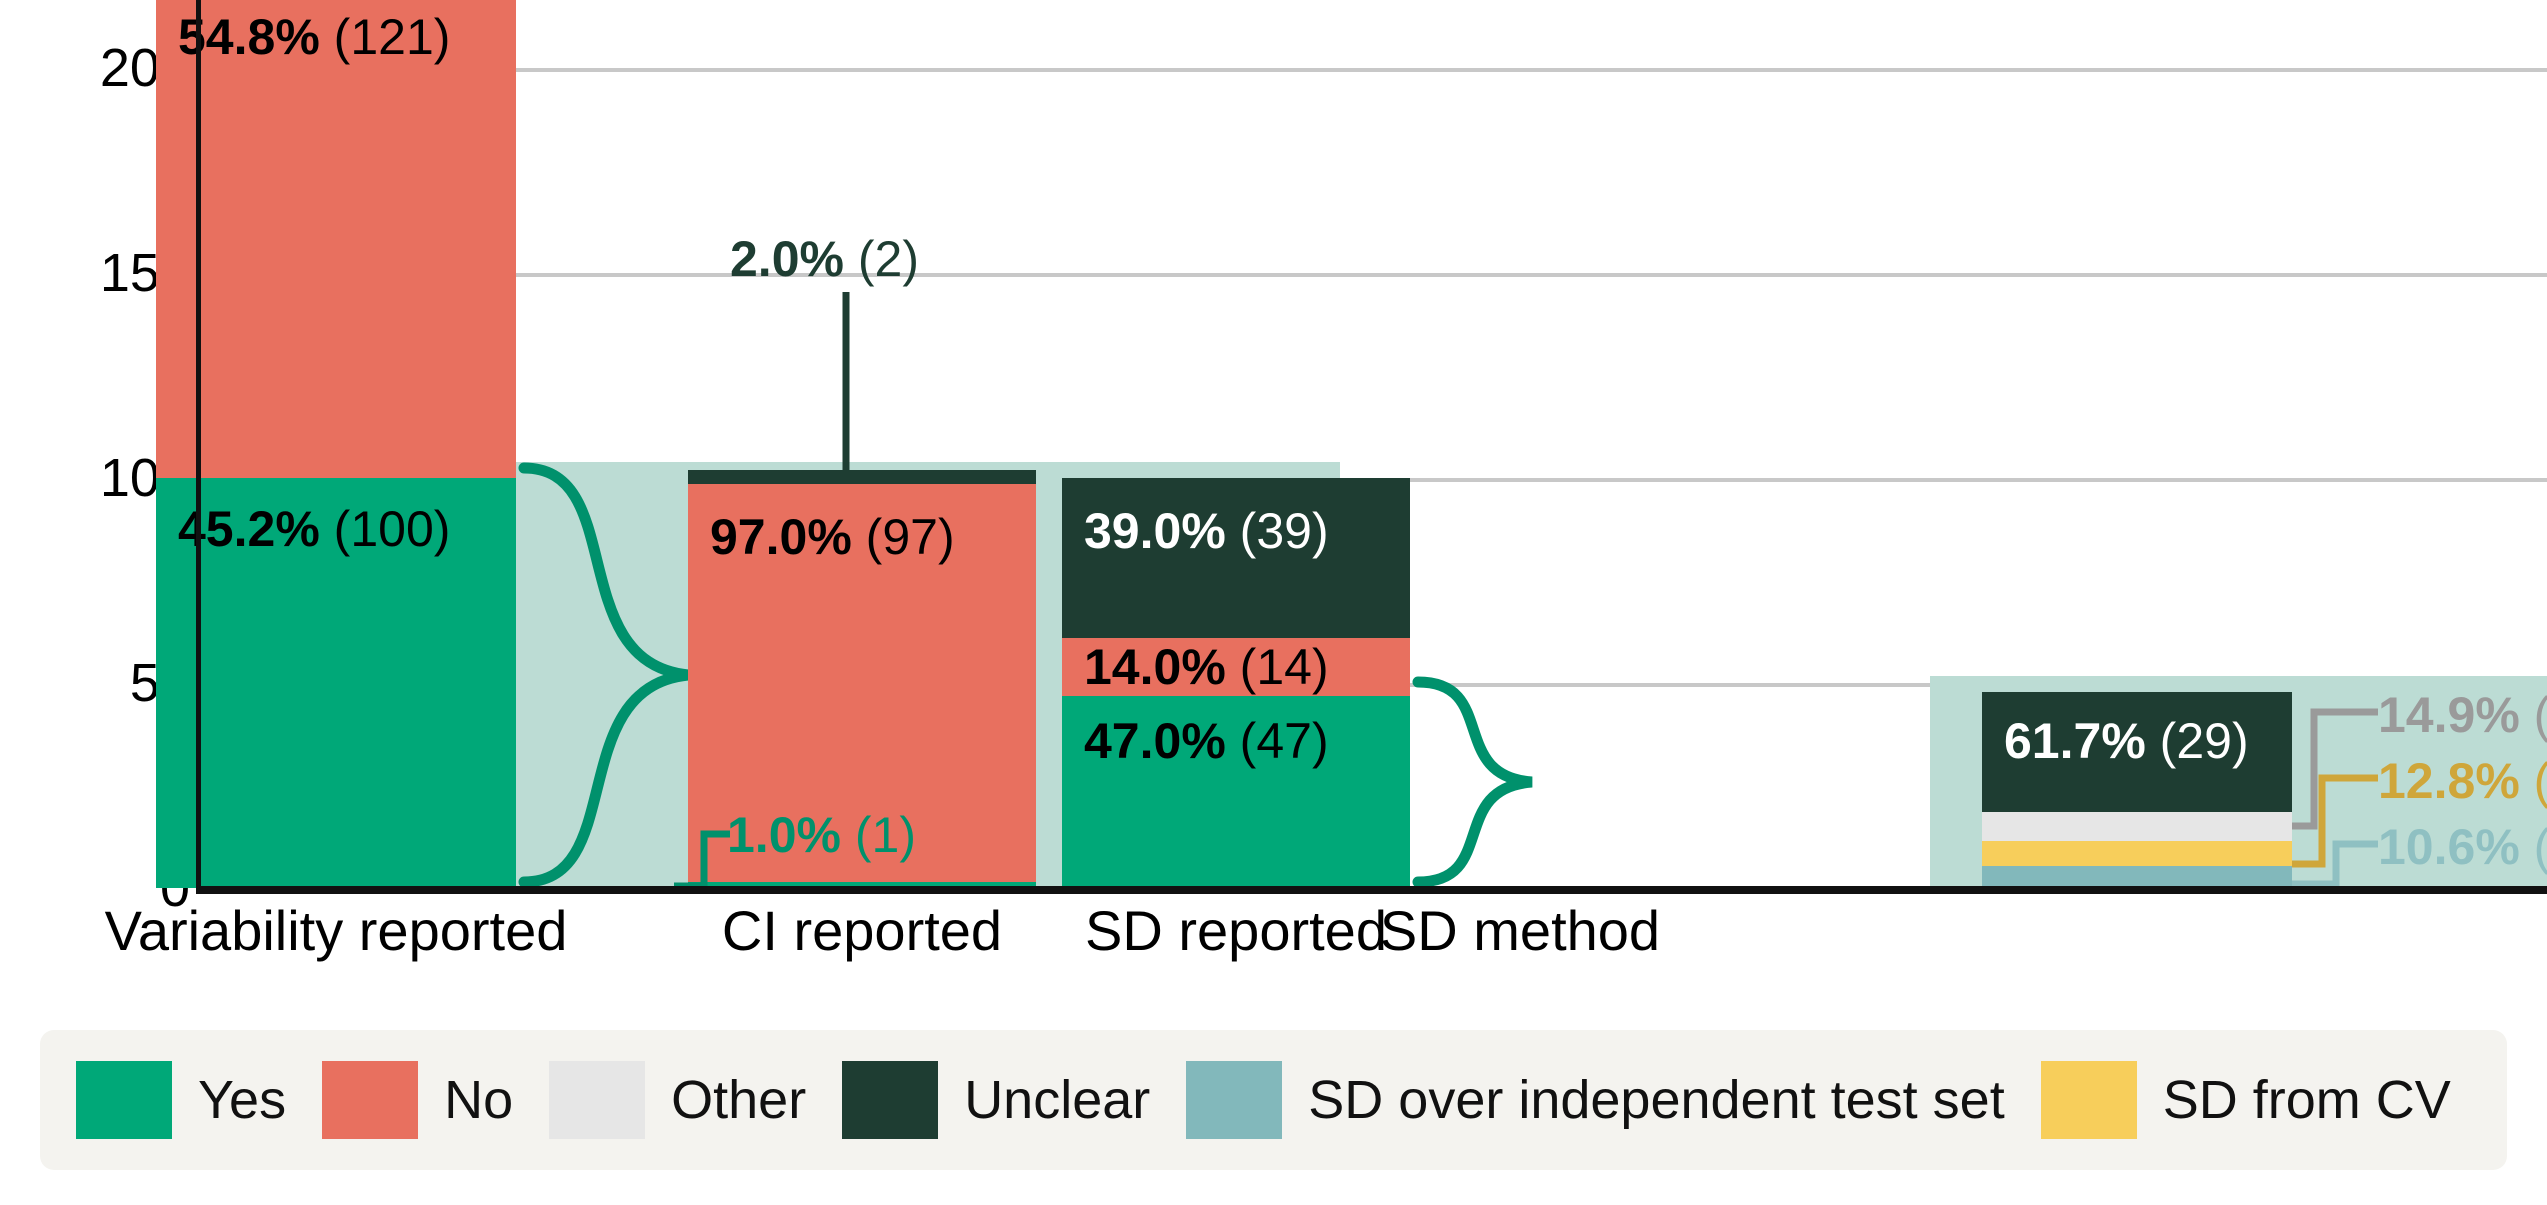 This screenshot has width=2547, height=1205. I want to click on bar-sdreported-no-label: 14.0% (14), so click(1206, 667).